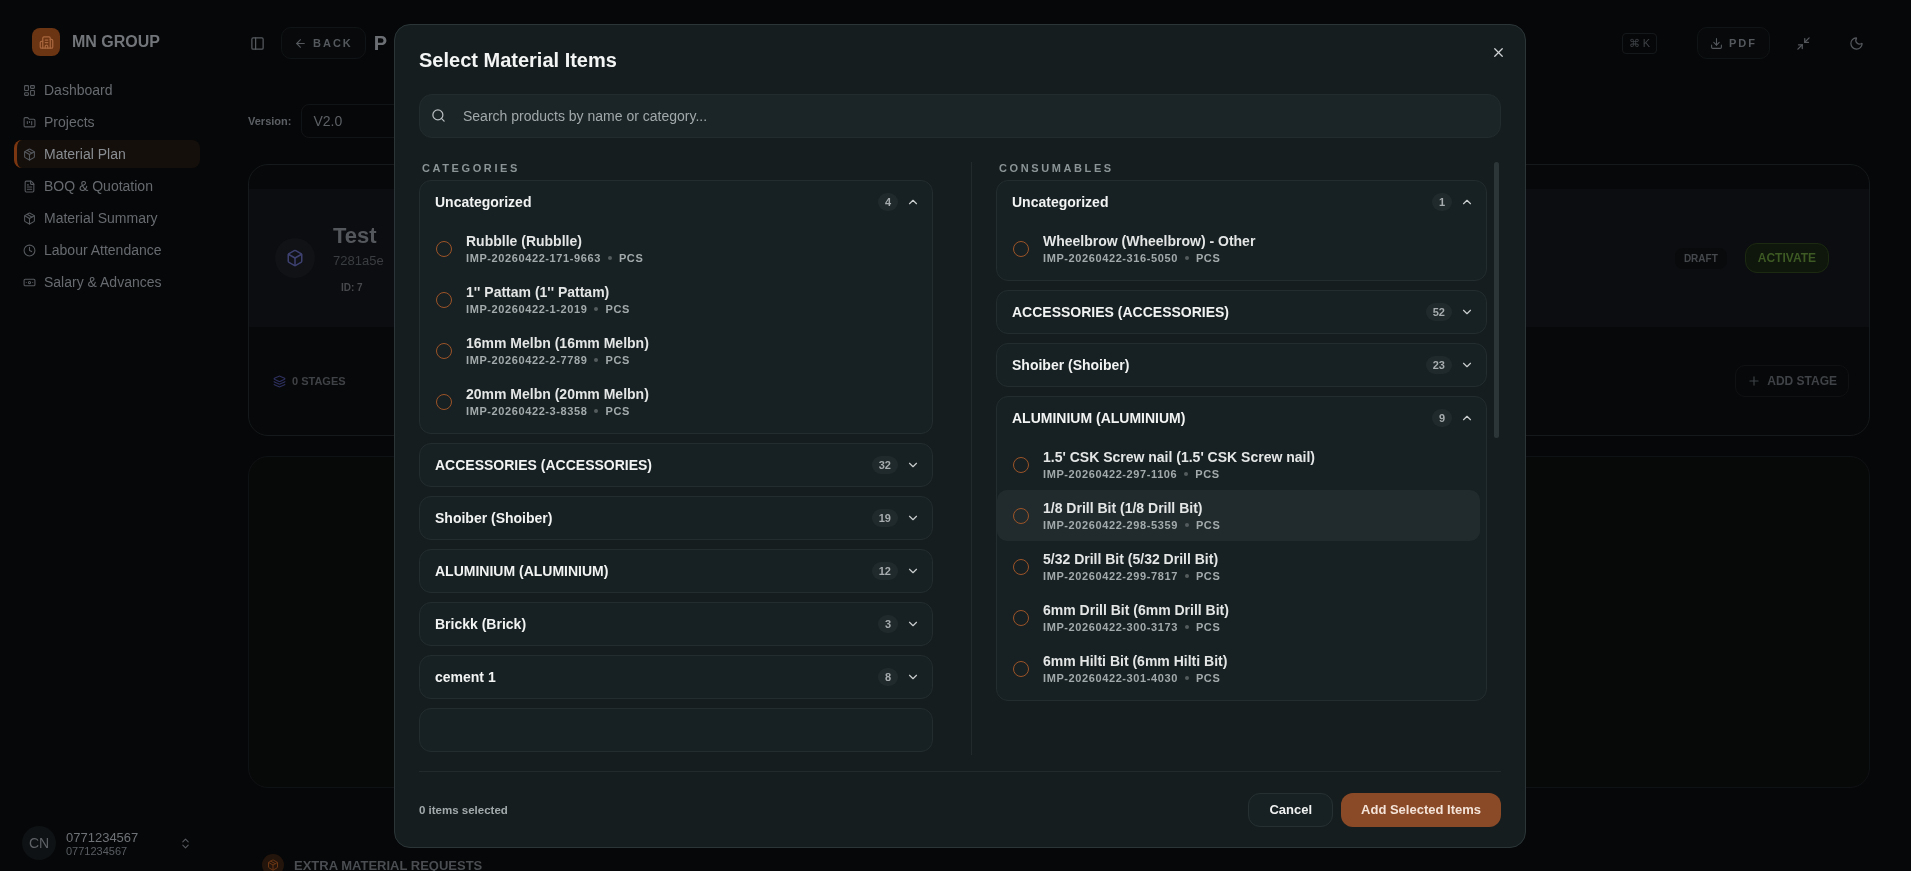  I want to click on selection-count: 0 items selected, so click(464, 809).